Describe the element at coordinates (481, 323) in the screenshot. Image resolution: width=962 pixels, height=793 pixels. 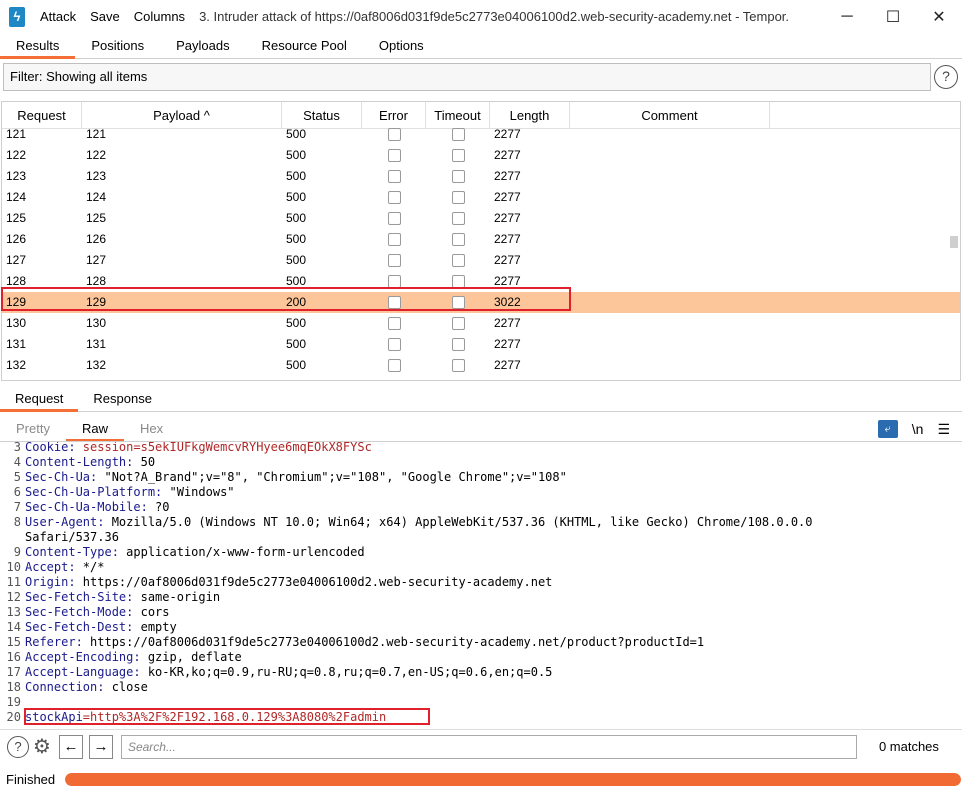
I see `table-row: 130 130 500 2277` at that location.